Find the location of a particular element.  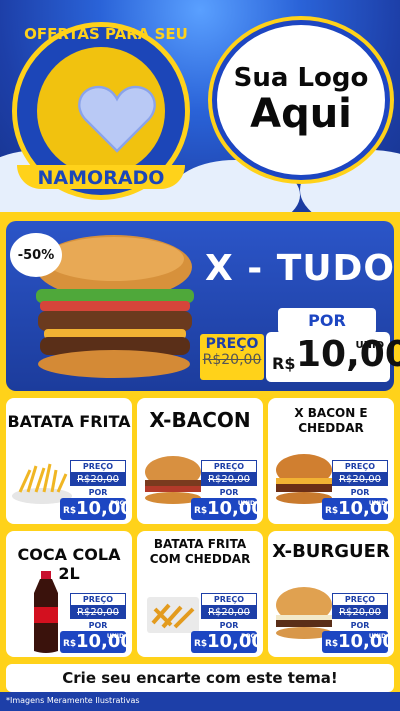

footer: *Imagens Meramente Ilustrativas is located at coordinates (200, 701).